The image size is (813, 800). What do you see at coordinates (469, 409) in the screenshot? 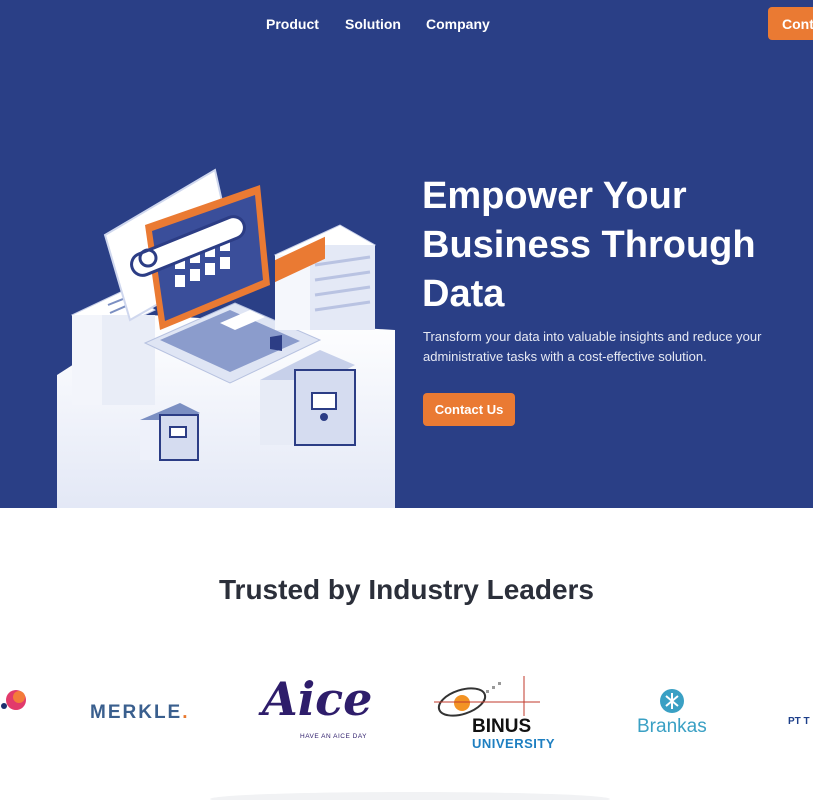
I see `contact-us-button: Contact Us` at bounding box center [469, 409].